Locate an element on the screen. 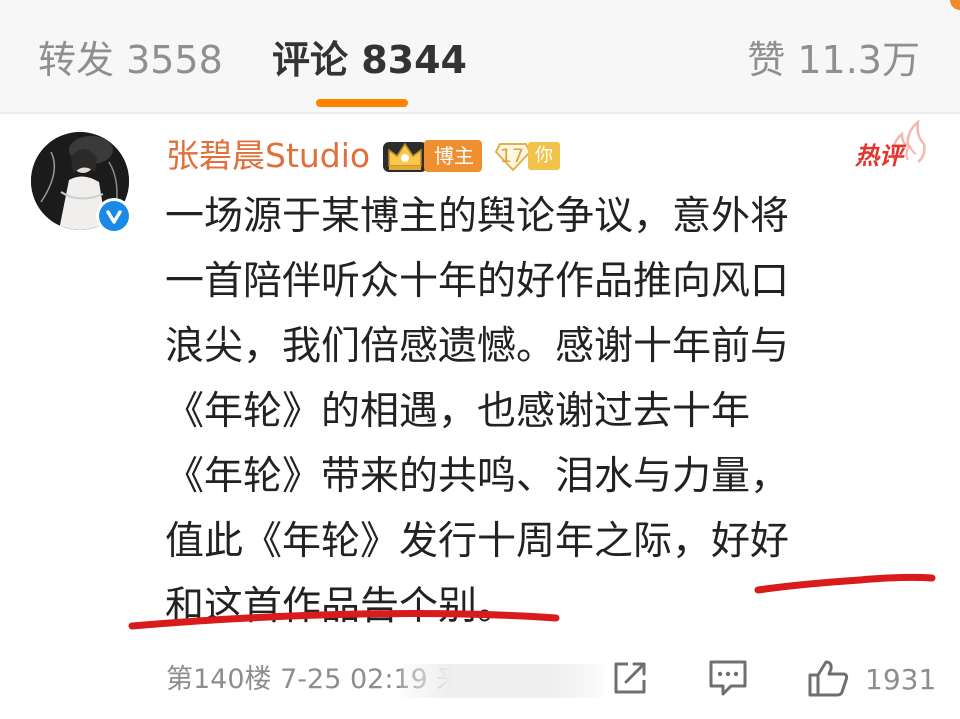 This screenshot has height=719, width=960. comment-line: 值此《年轮》发行十周年之际，好好 is located at coordinates (477, 541).